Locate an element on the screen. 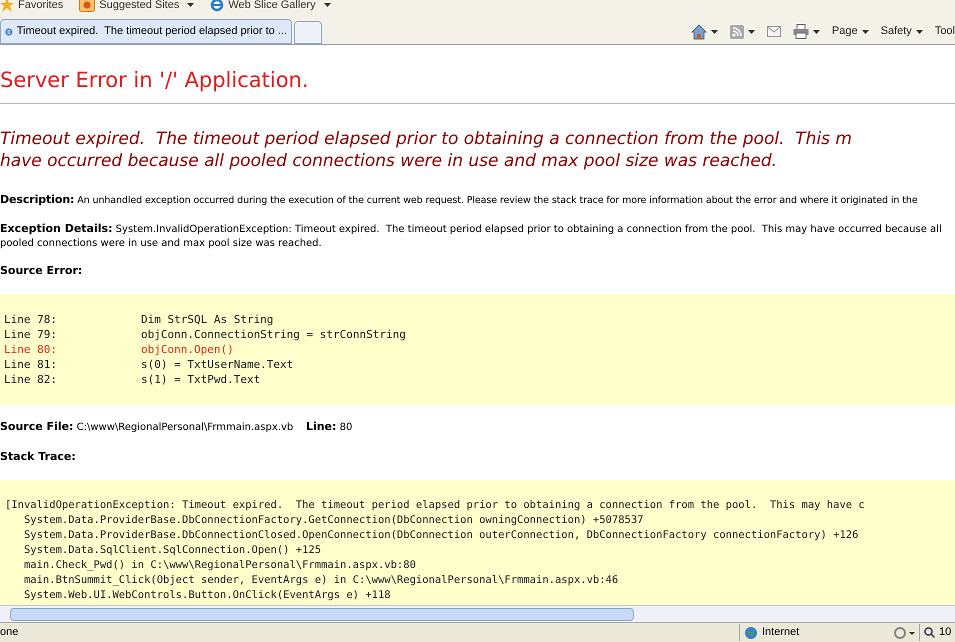  stack-trace-heading: Stack Trace: is located at coordinates (38, 457).